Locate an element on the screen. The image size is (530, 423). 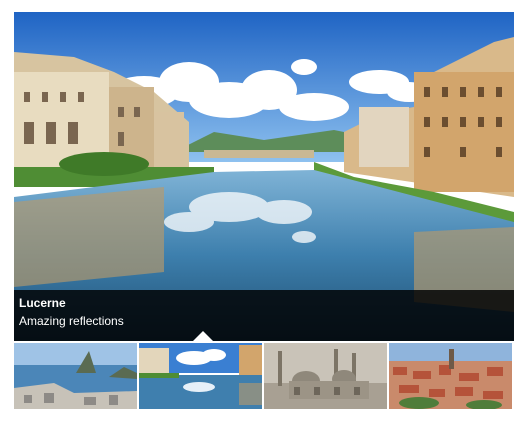
caption-text: Amazing reflections is located at coordinates (71, 321).